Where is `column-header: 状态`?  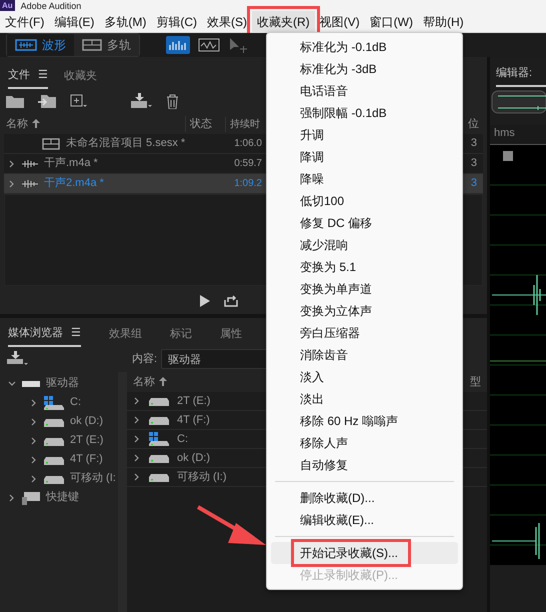 column-header: 状态 is located at coordinates (205, 124).